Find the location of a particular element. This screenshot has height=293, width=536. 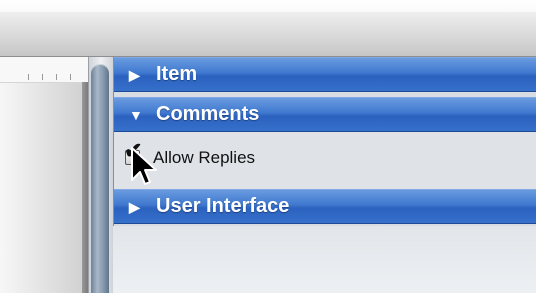

mouse-pointer-icon is located at coordinates (144, 166).